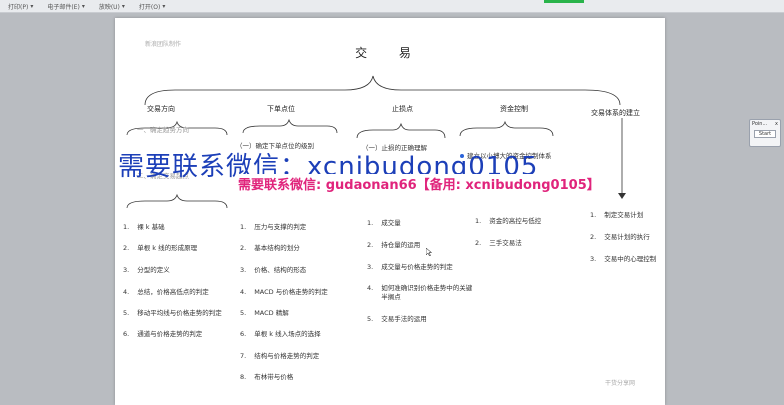 The width and height of the screenshot is (784, 405). Describe the element at coordinates (401, 130) in the screenshot. I see `col3-brace` at that location.